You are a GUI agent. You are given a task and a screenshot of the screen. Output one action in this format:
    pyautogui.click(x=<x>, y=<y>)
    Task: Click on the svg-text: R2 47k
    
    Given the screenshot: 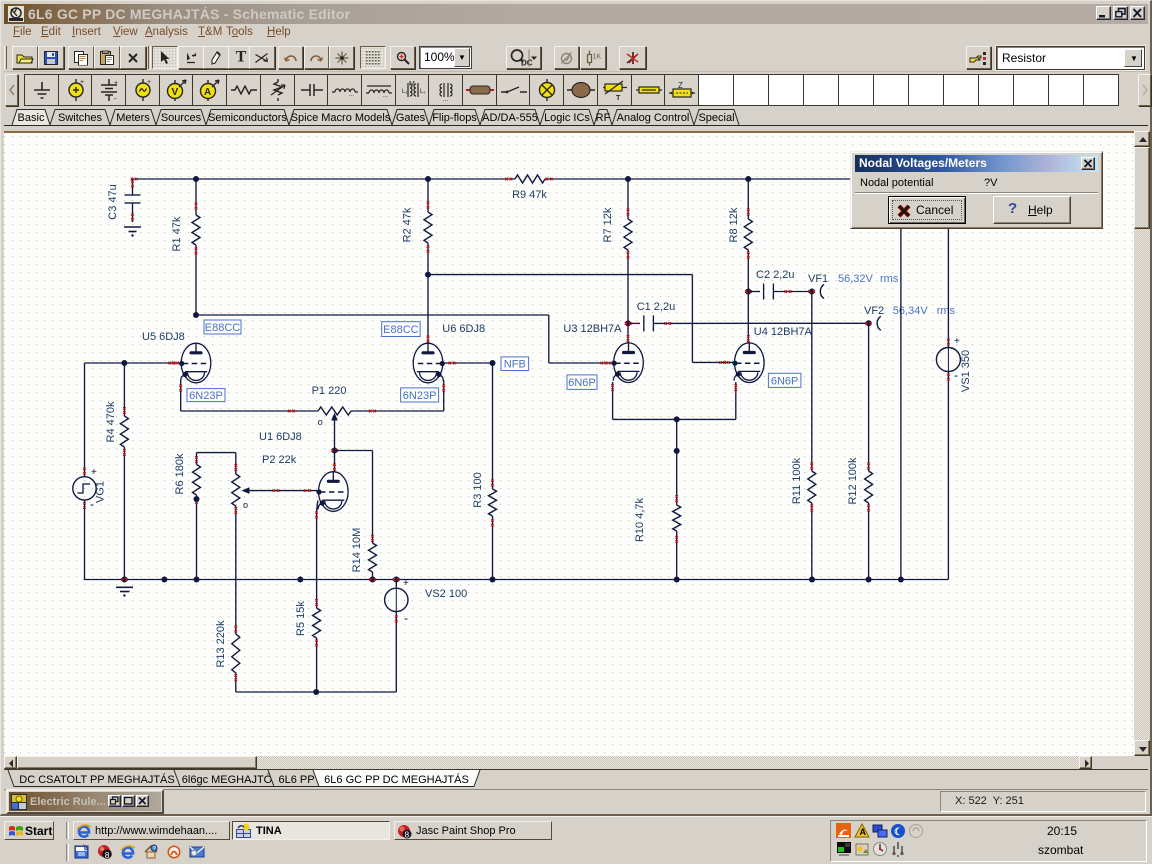 What is the action you would take?
    pyautogui.click(x=407, y=224)
    